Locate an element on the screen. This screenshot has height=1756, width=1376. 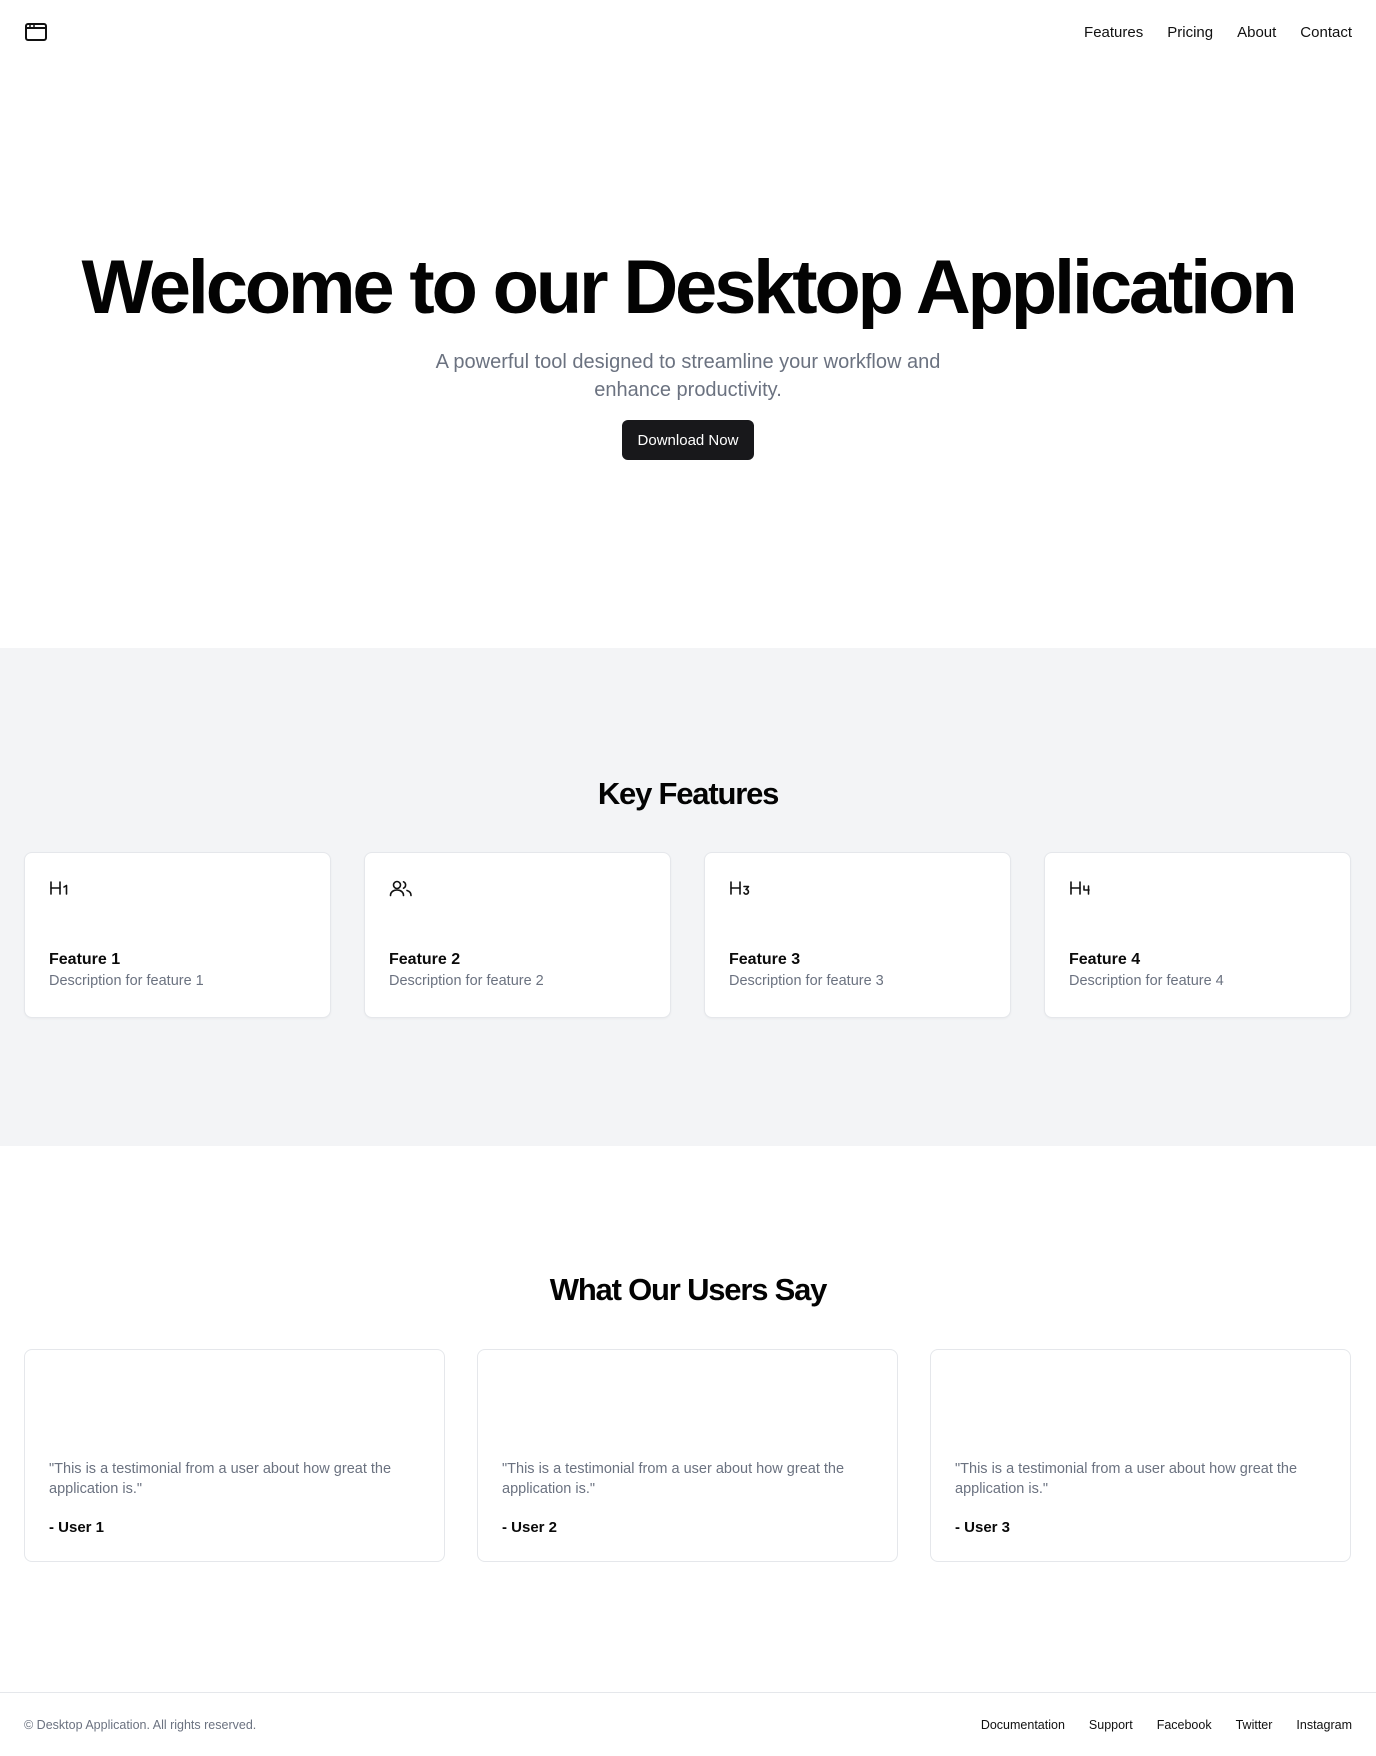
feature-card: Feature 3 Description for feature 3 is located at coordinates (857, 935).